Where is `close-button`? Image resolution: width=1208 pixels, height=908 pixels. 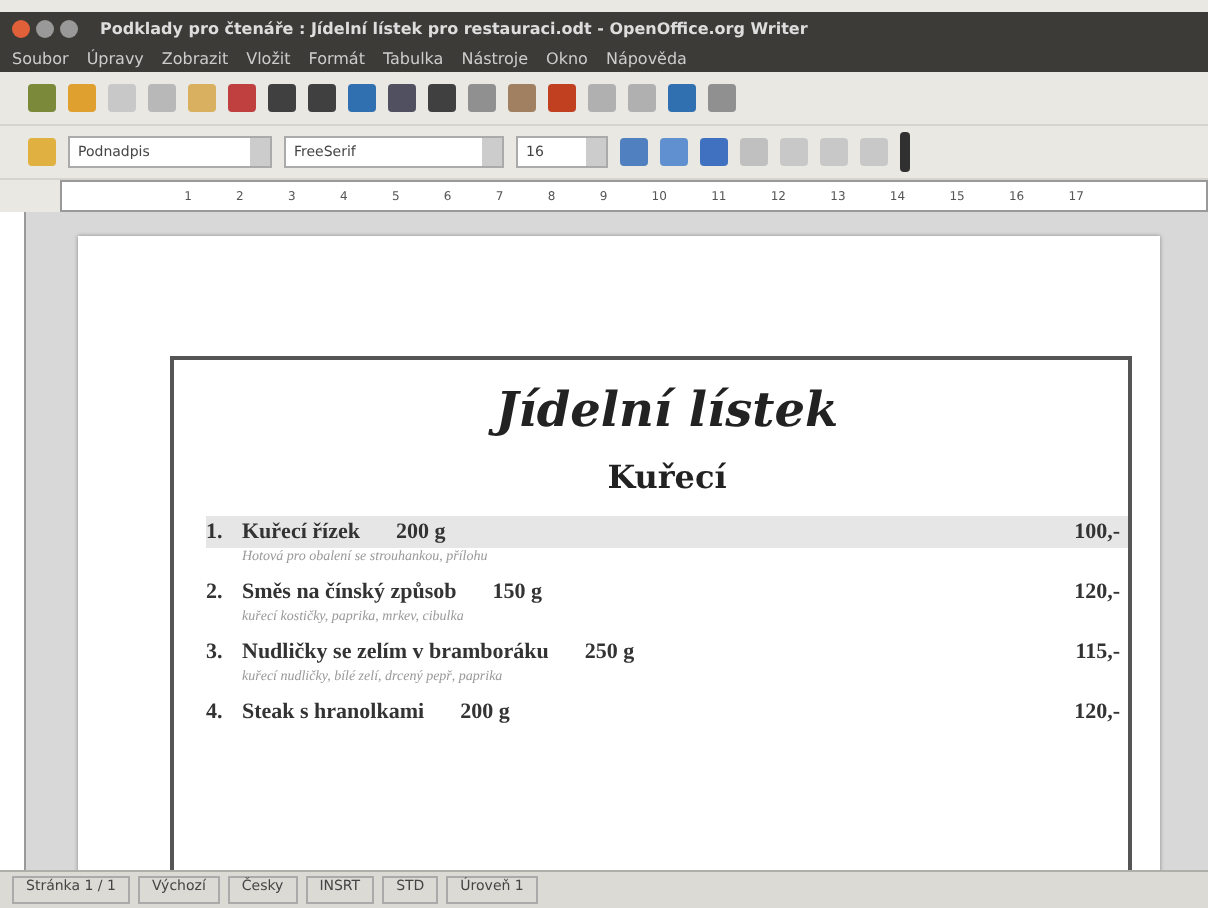
close-button is located at coordinates (21, 28).